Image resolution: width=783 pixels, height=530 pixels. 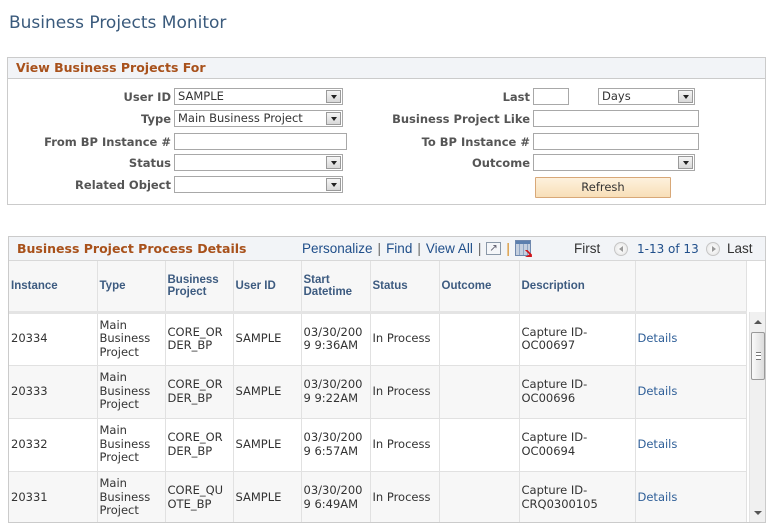 I want to click on last-link: Last, so click(x=740, y=249).